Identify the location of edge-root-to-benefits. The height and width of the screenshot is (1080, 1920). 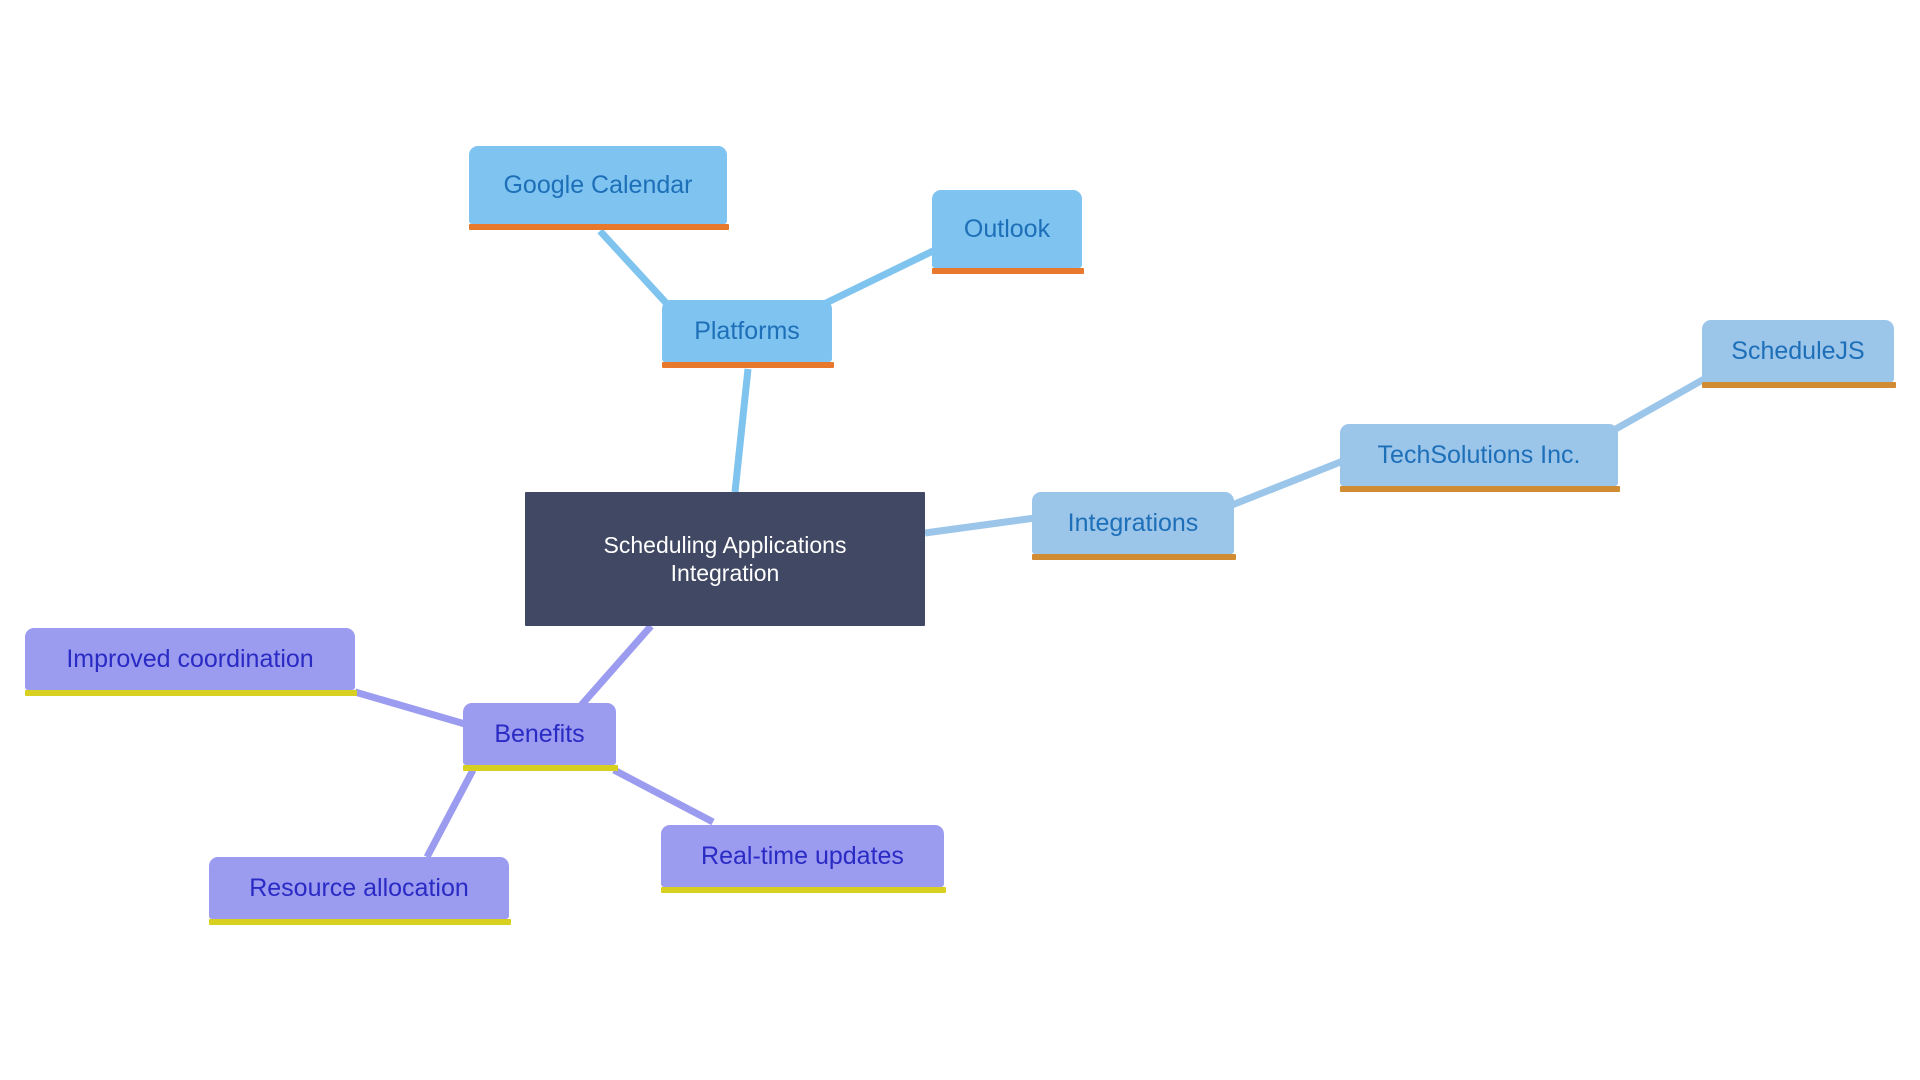
(614, 668).